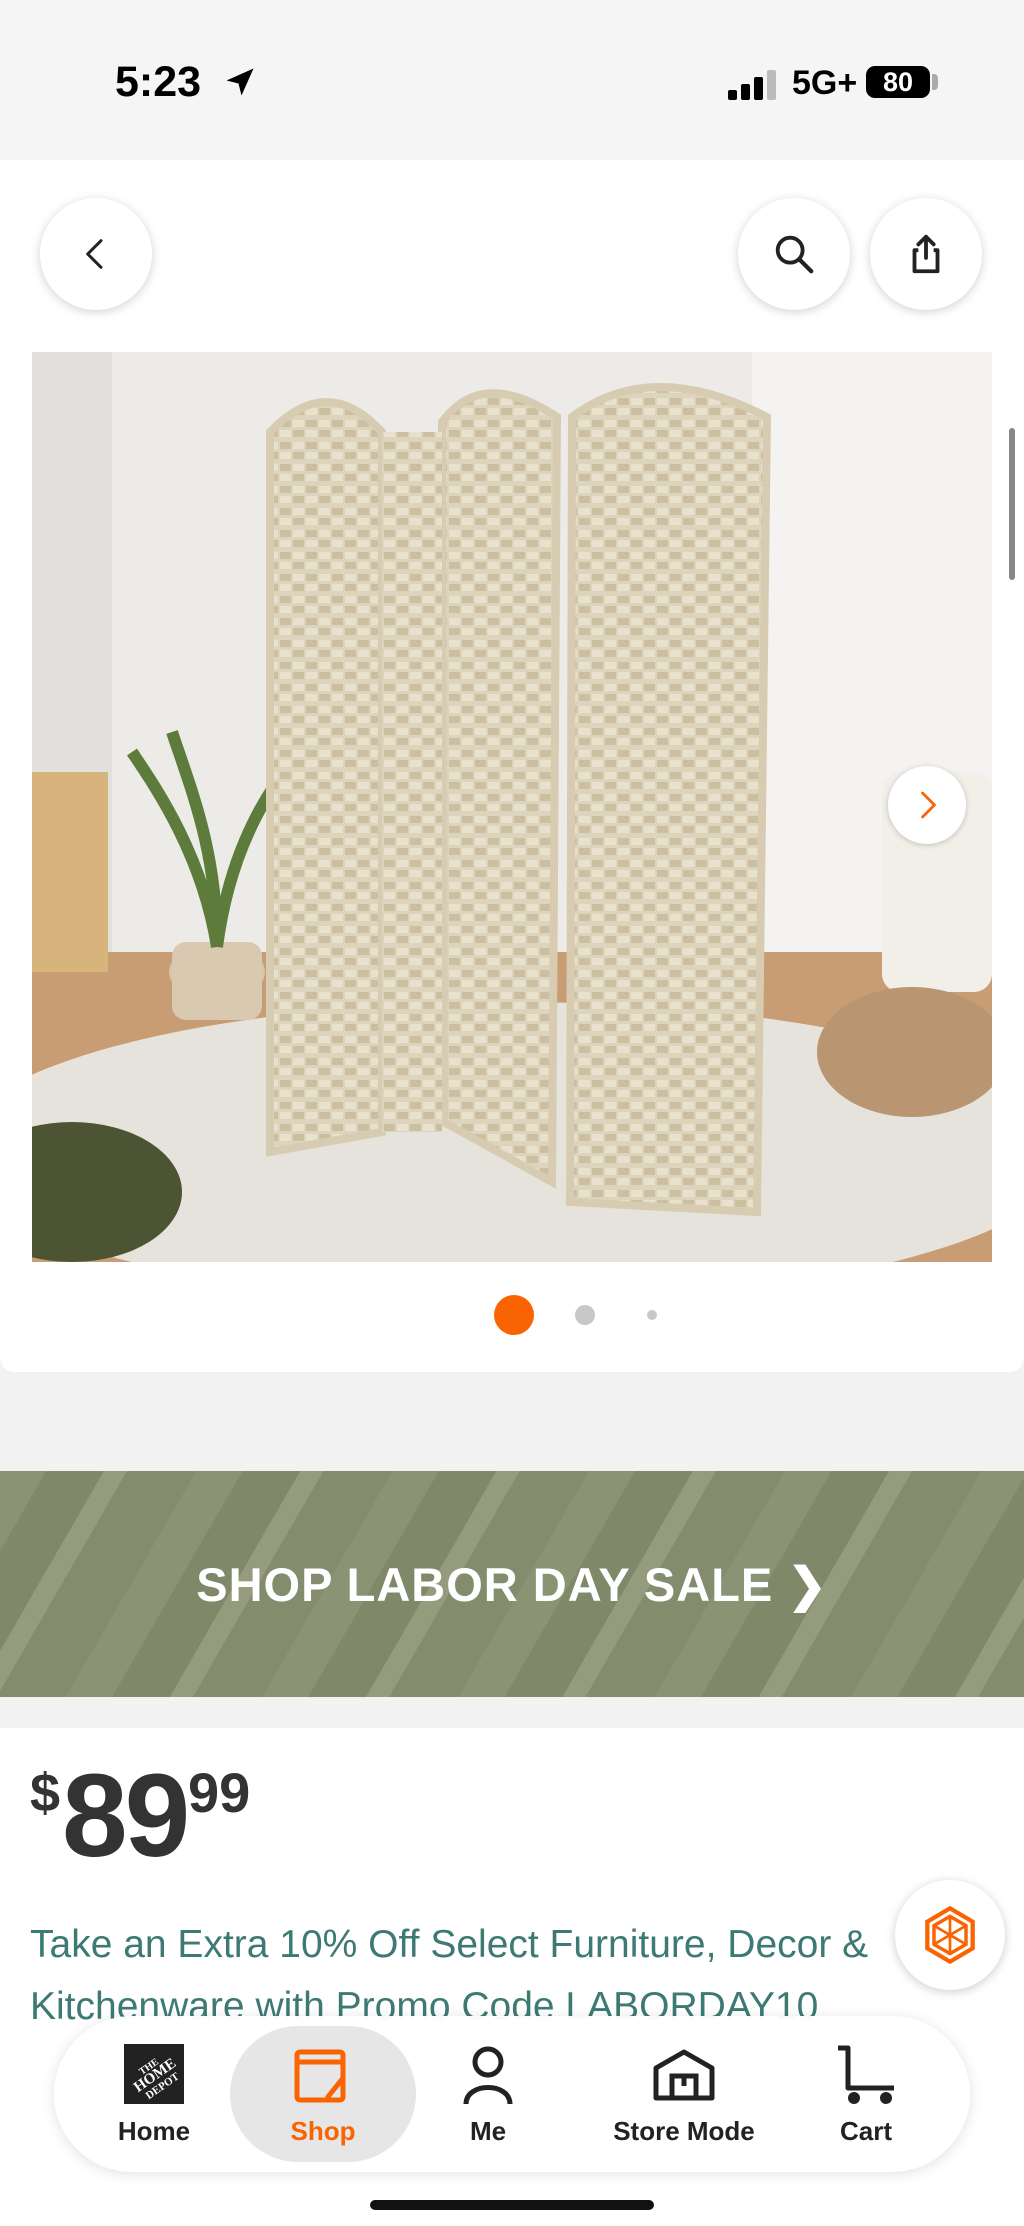 This screenshot has height=2226, width=1024. Describe the element at coordinates (323, 2131) in the screenshot. I see `tab-shop-label: Shop` at that location.